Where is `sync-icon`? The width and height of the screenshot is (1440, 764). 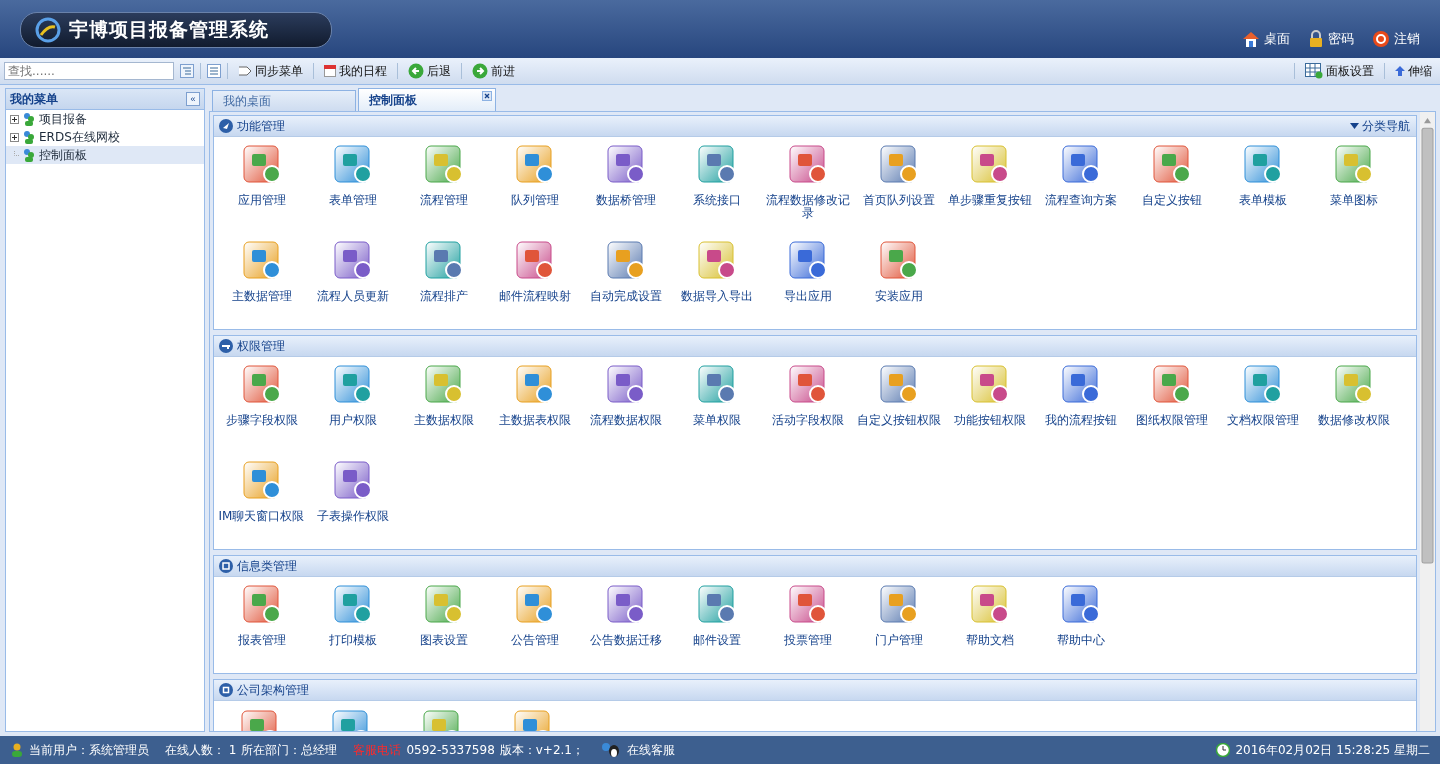
sync-icon is located at coordinates (245, 71).